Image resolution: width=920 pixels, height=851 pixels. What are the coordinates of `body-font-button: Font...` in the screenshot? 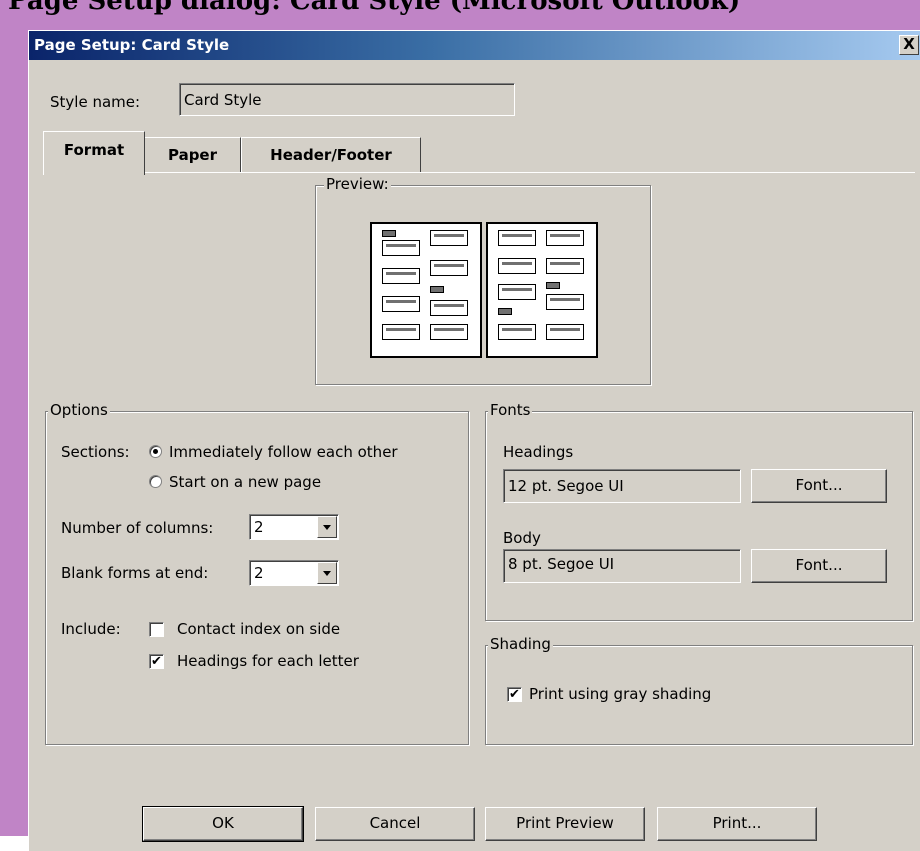 It's located at (819, 566).